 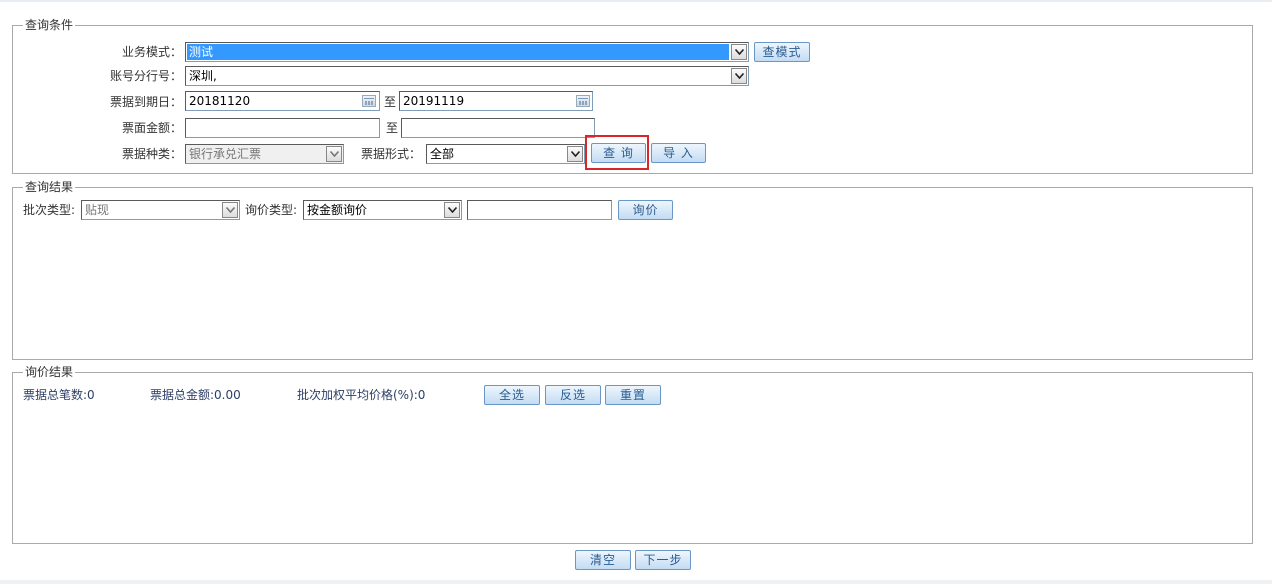 I want to click on account-branch-select: 深圳,, so click(x=467, y=76).